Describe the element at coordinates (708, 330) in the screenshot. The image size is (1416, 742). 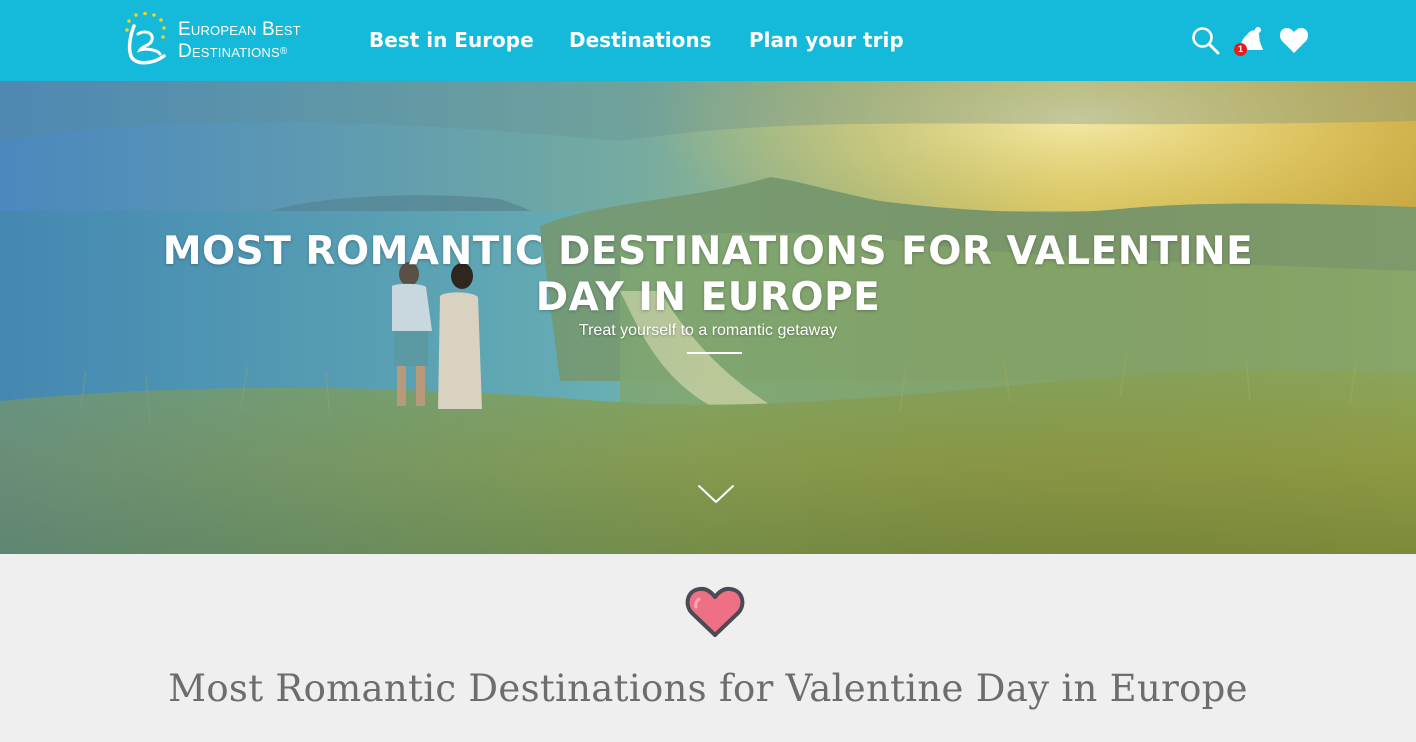
I see `hero-subtitle: Treat yourself to a romantic getaway` at that location.